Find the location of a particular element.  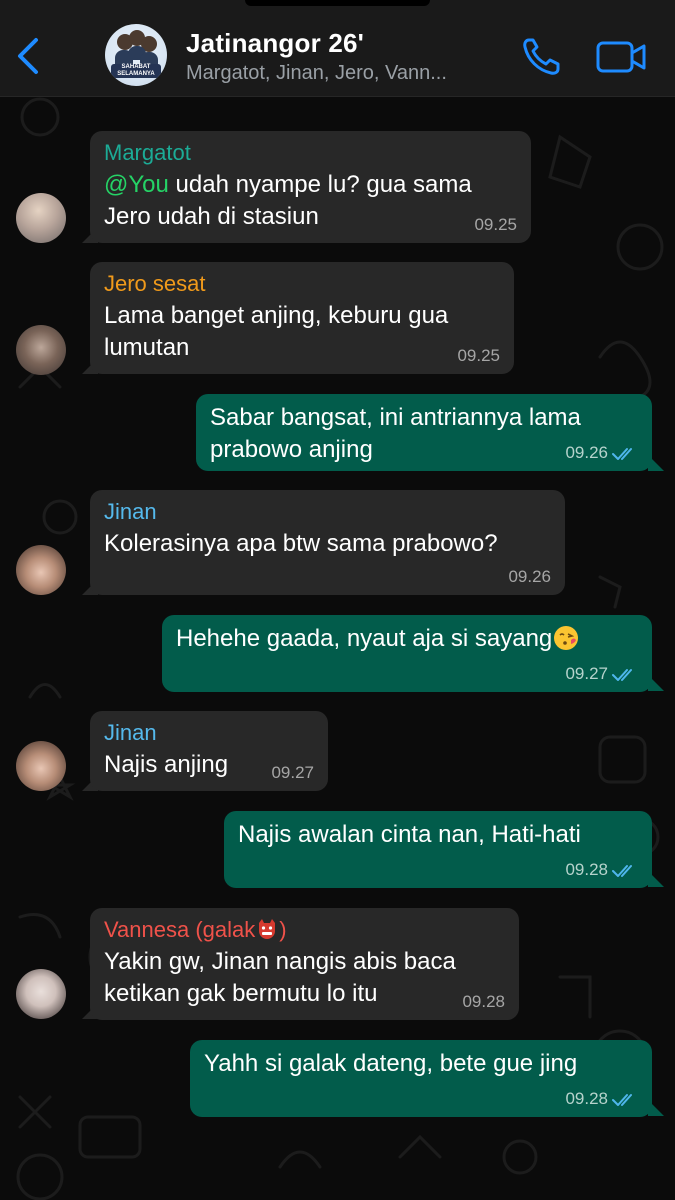

status-bar-notch is located at coordinates (337, 3).